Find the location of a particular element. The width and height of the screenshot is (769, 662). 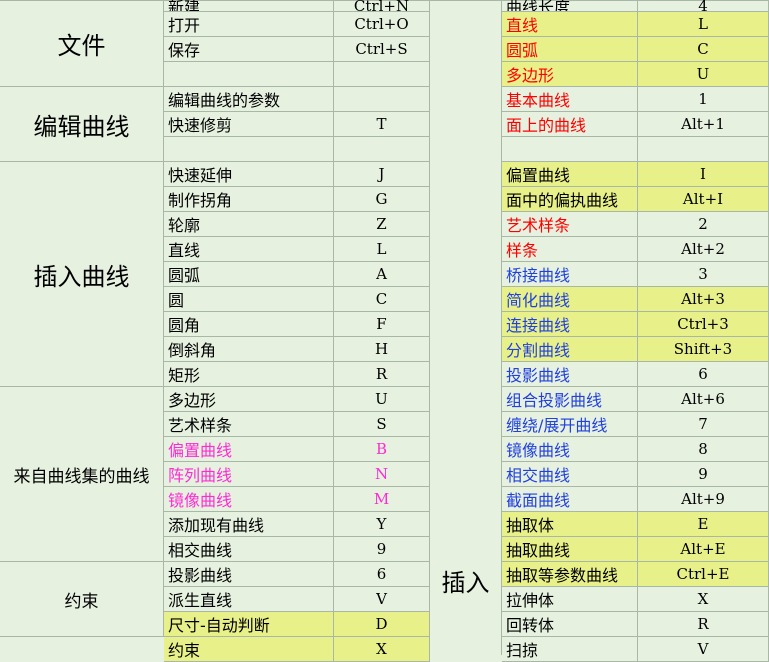

left-command-name-text: 投影曲线 is located at coordinates (200, 575).